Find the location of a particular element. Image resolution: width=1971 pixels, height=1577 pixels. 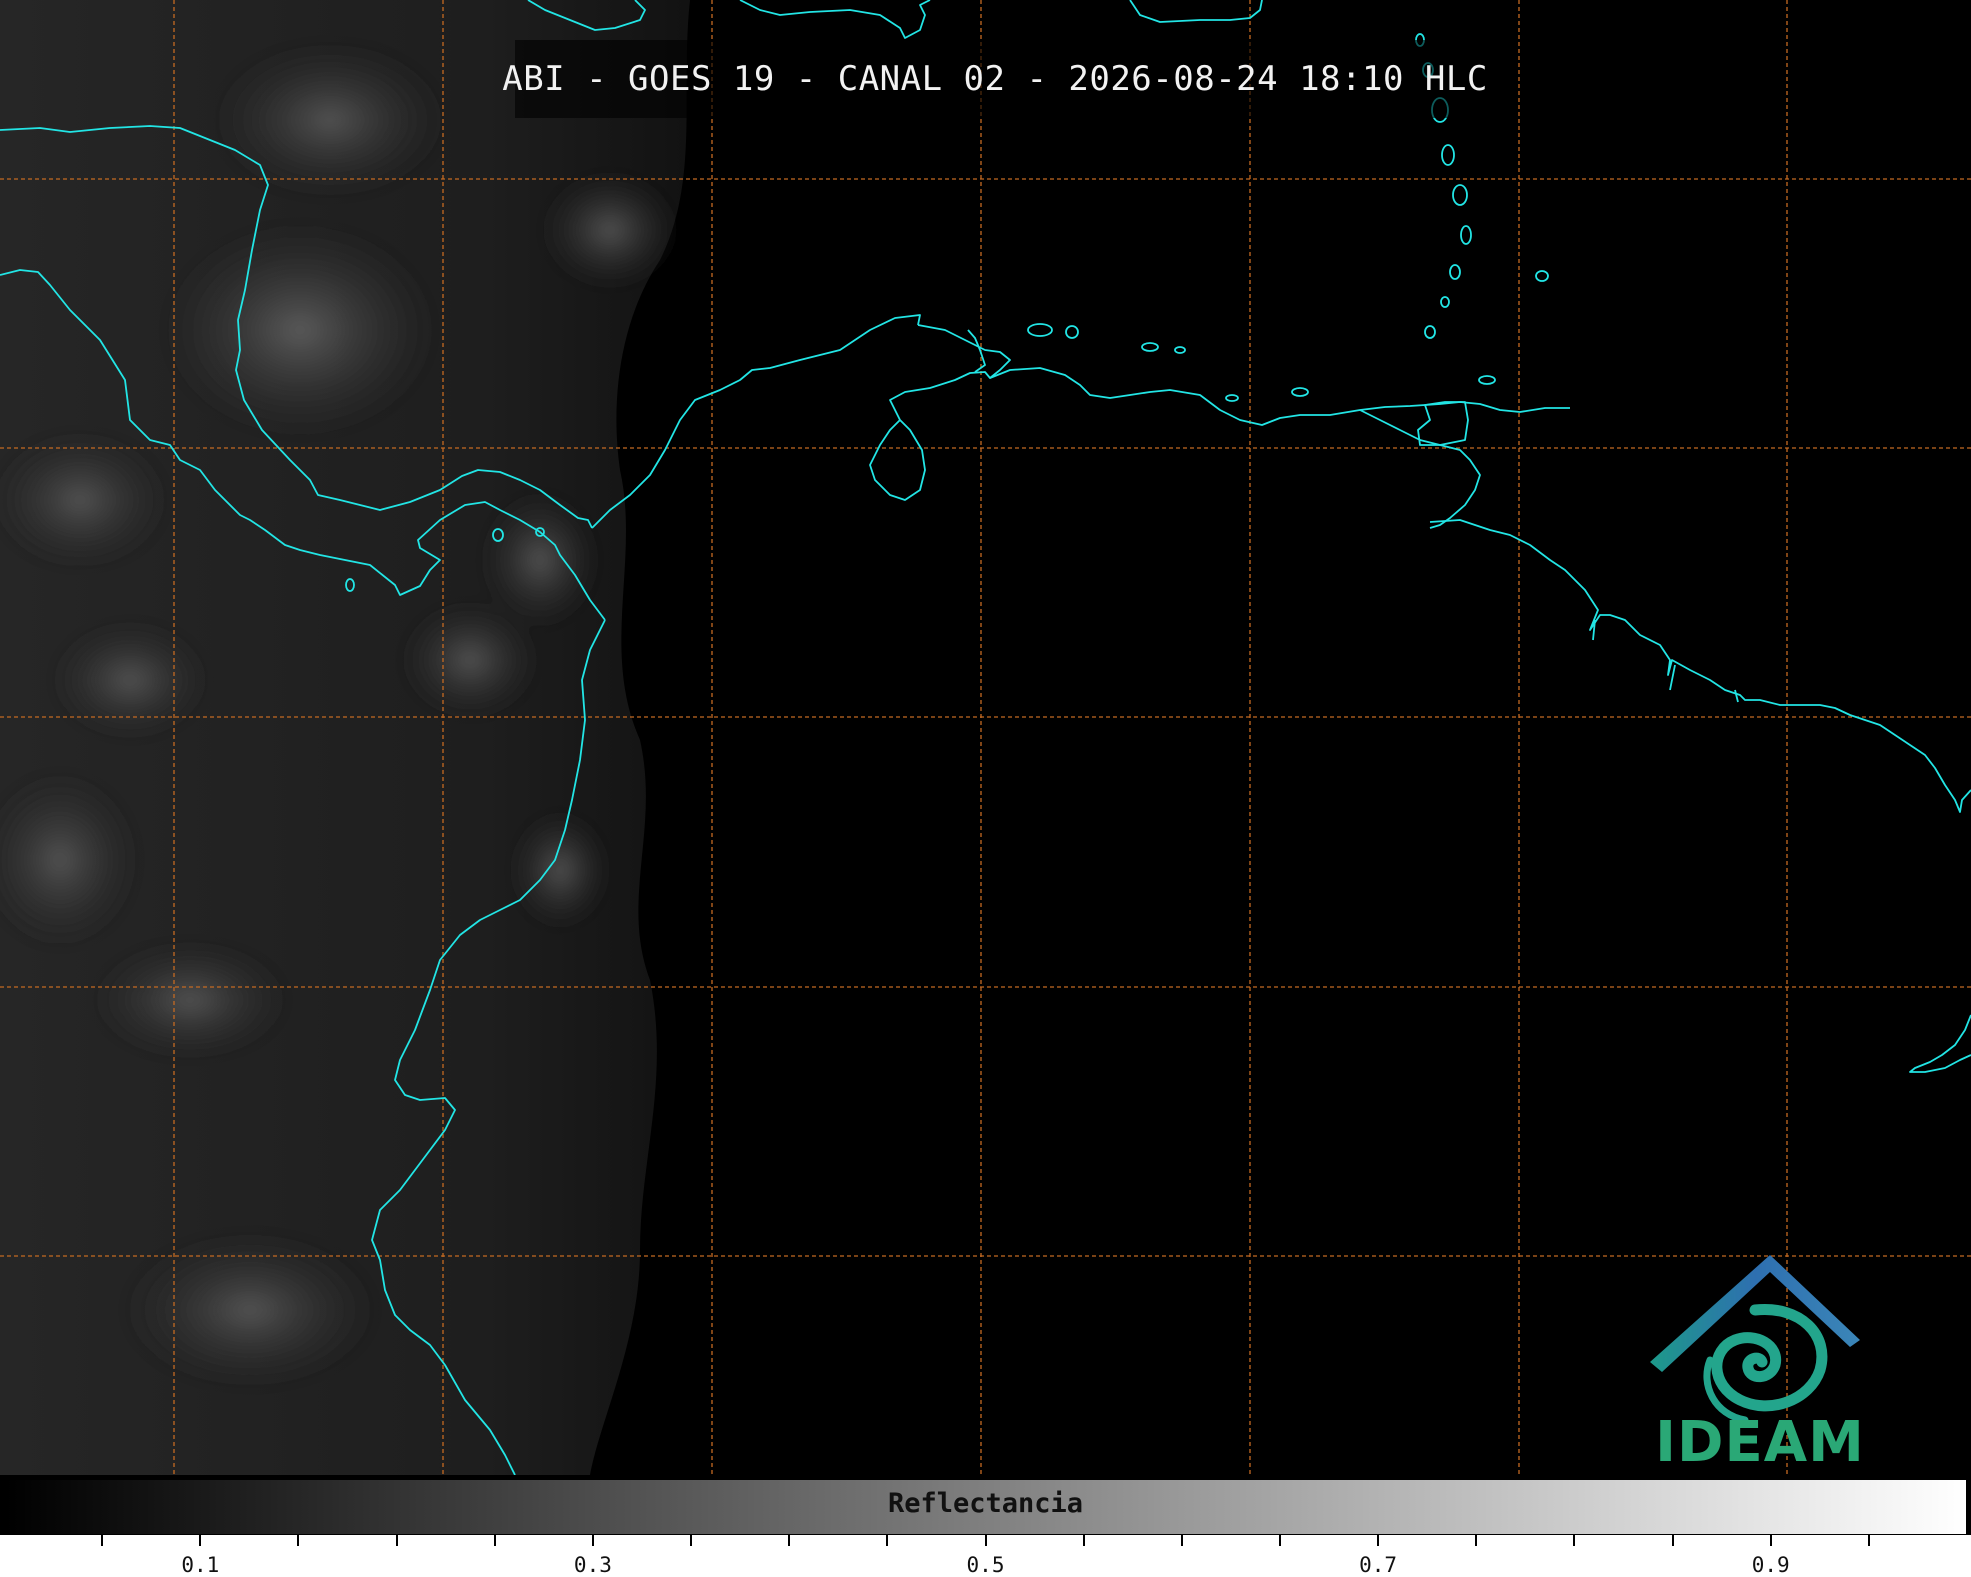

colorbar-tick-label: 0.5 is located at coordinates (985, 1565).